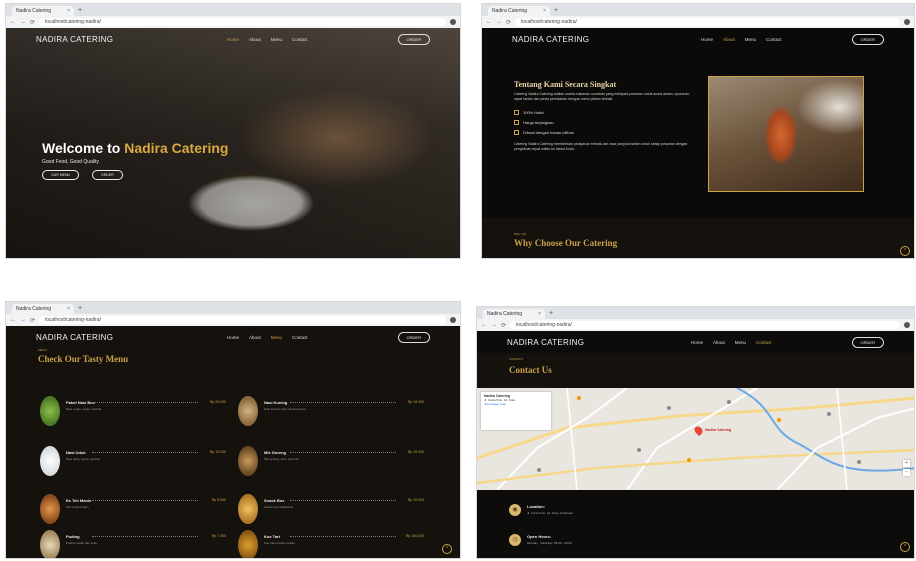 The image size is (916, 561). What do you see at coordinates (248, 461) in the screenshot?
I see `menu-thumb` at bounding box center [248, 461].